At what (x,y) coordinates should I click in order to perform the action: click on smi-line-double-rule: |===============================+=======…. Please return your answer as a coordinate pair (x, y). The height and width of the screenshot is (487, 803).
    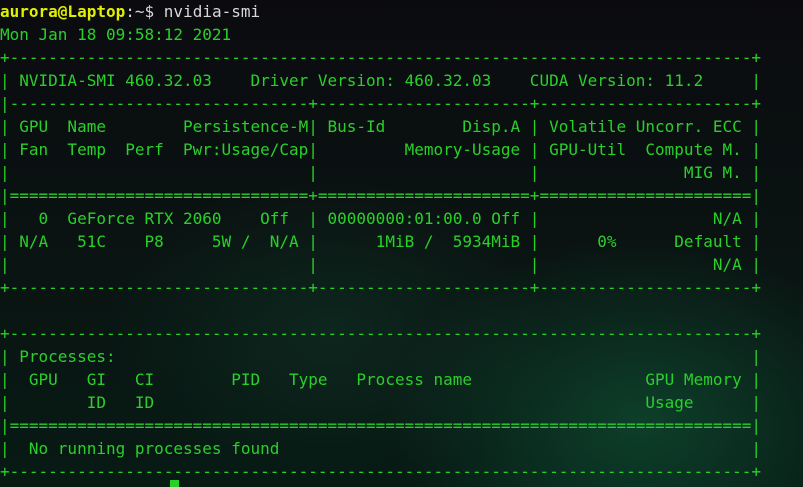
    Looking at the image, I should click on (380, 195).